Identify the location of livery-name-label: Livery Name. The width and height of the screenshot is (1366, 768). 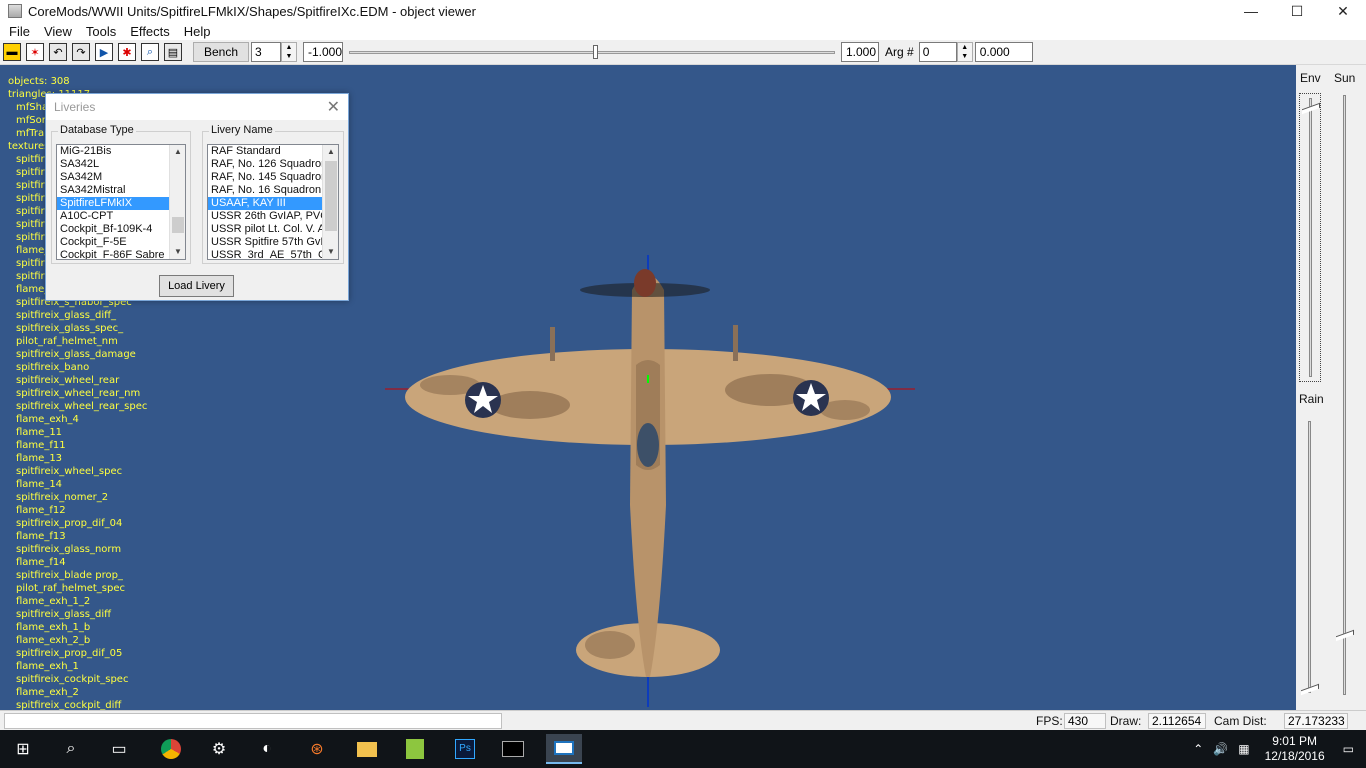
(242, 130).